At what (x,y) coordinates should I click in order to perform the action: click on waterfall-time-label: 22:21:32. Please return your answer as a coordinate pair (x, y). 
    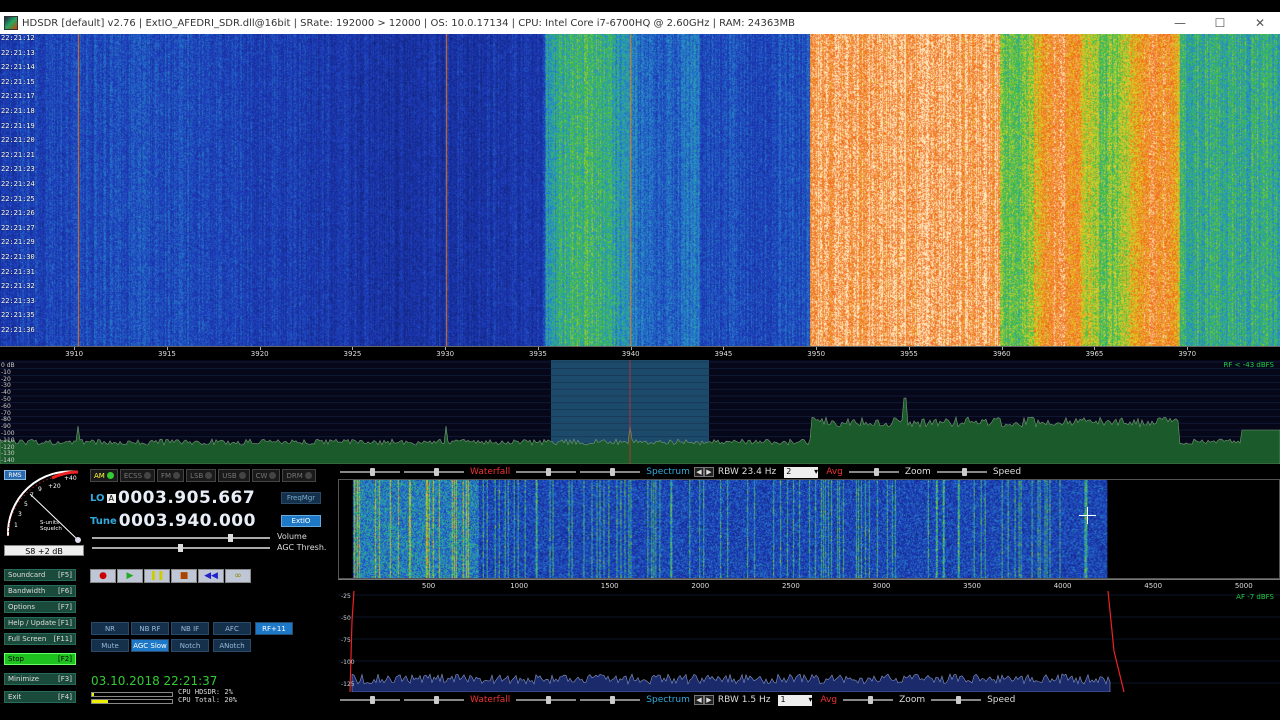
    Looking at the image, I should click on (18, 286).